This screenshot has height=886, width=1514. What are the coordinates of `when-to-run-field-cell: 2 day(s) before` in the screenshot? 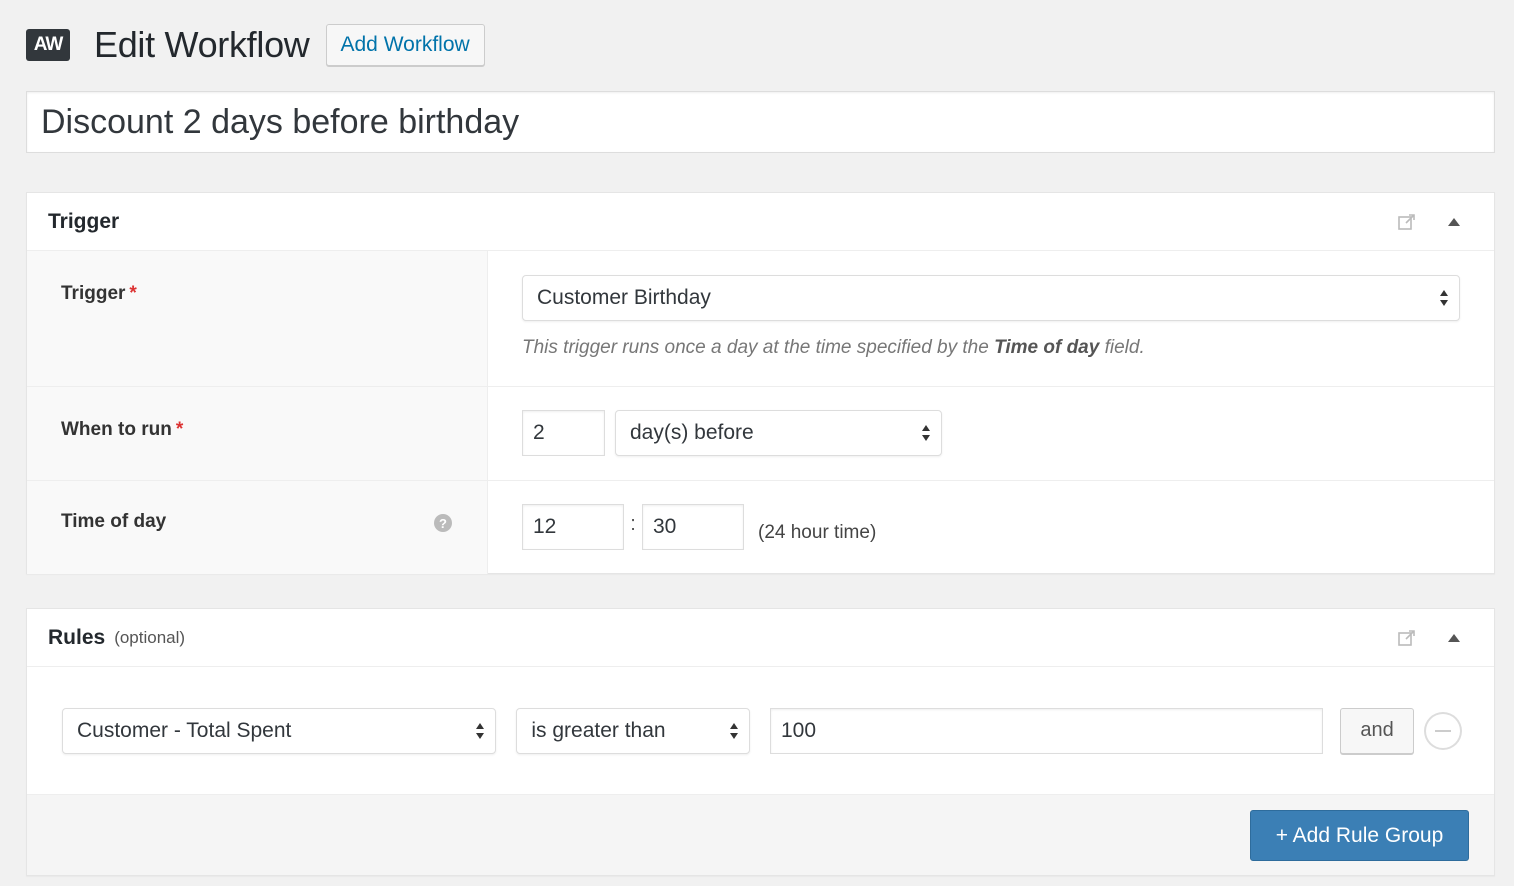 It's located at (991, 433).